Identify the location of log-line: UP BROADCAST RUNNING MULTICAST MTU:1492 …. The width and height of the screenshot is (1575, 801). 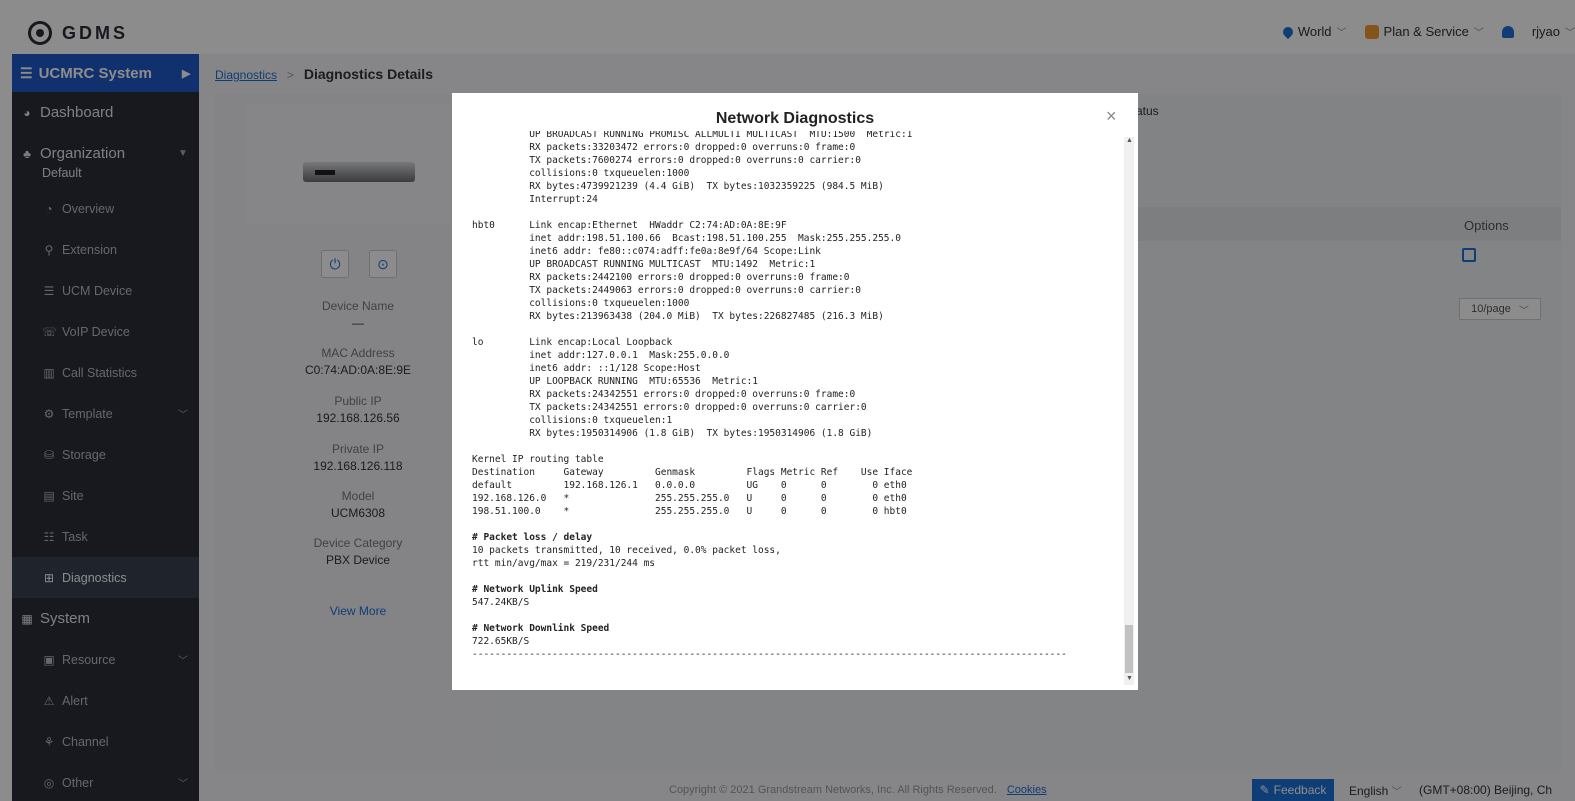
(644, 264).